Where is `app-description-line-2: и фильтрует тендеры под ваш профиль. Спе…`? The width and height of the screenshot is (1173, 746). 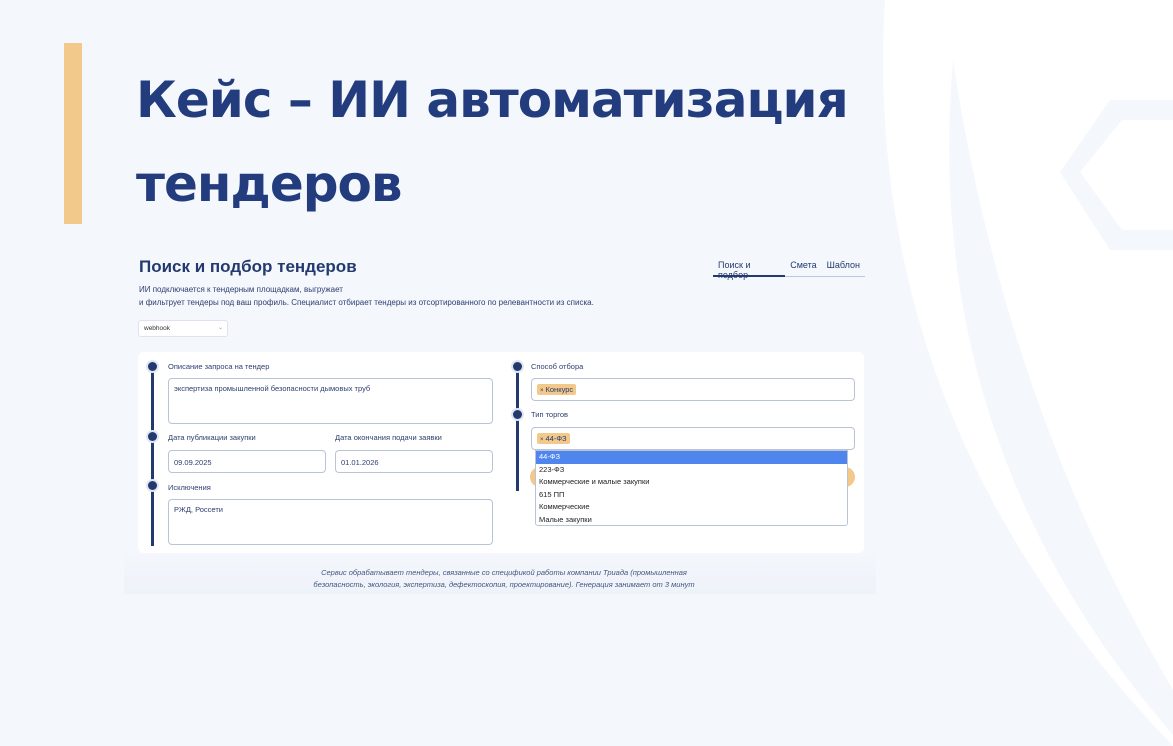
app-description-line-2: и фильтрует тендеры под ваш профиль. Спе… is located at coordinates (366, 302).